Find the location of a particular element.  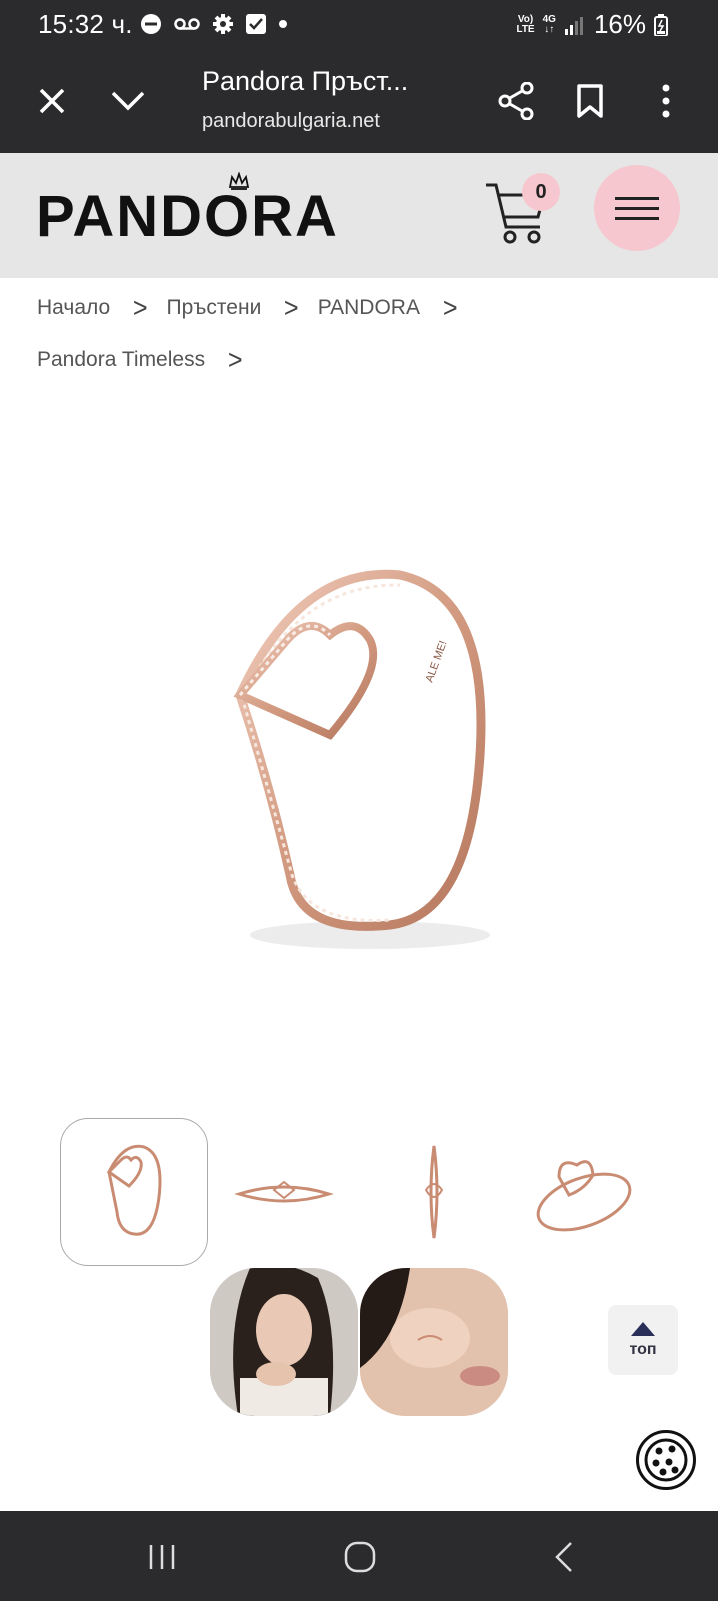

status-system-icons: Vo) LTE 4G ↓↑ 16% is located at coordinates (592, 24).